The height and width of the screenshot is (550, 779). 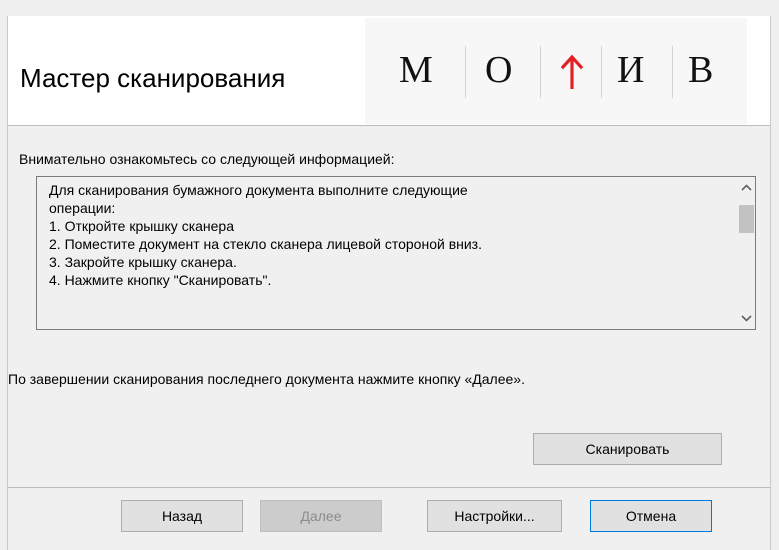 I want to click on instruction-line: 4. Нажмите кнопку "Сканировать"., so click(x=160, y=280).